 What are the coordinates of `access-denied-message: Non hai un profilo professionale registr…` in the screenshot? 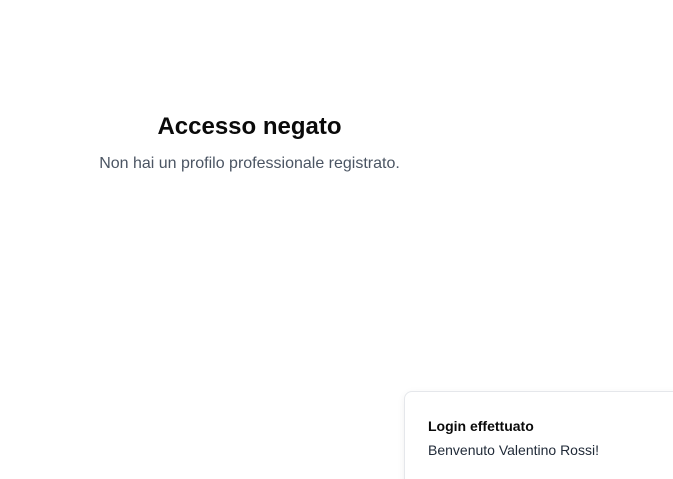 It's located at (249, 163).